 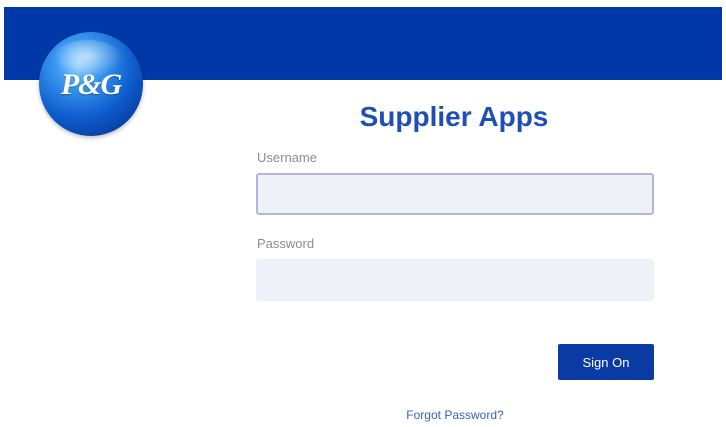 What do you see at coordinates (286, 243) in the screenshot?
I see `password-label: Password` at bounding box center [286, 243].